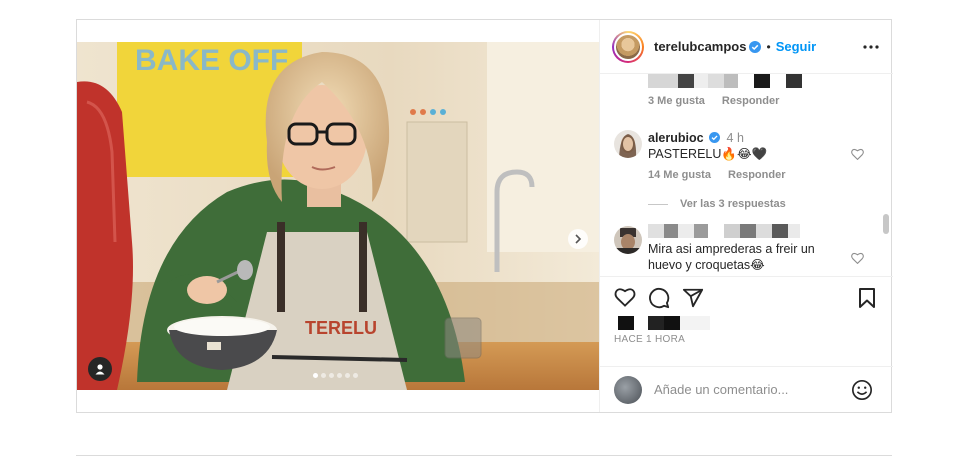 This screenshot has width=980, height=476. I want to click on redacted-likes-count, so click(664, 323).